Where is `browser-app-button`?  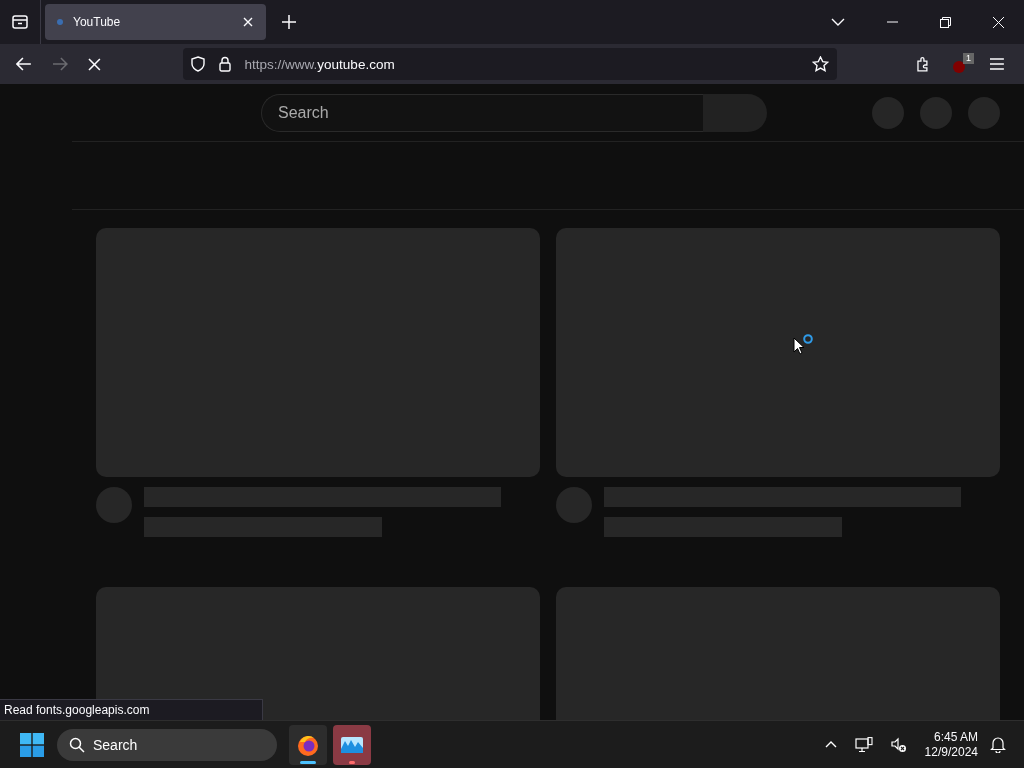
browser-app-button is located at coordinates (308, 744).